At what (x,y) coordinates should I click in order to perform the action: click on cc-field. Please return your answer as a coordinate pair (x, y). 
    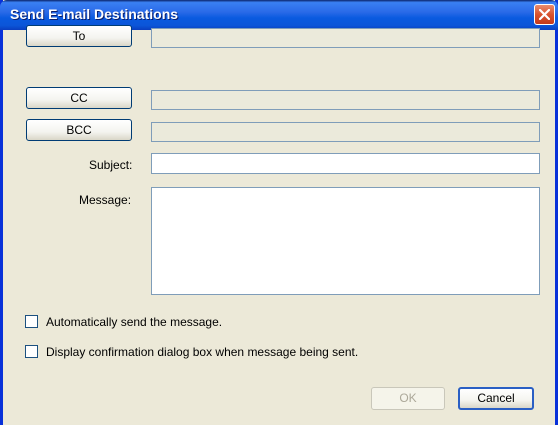
    Looking at the image, I should click on (345, 100).